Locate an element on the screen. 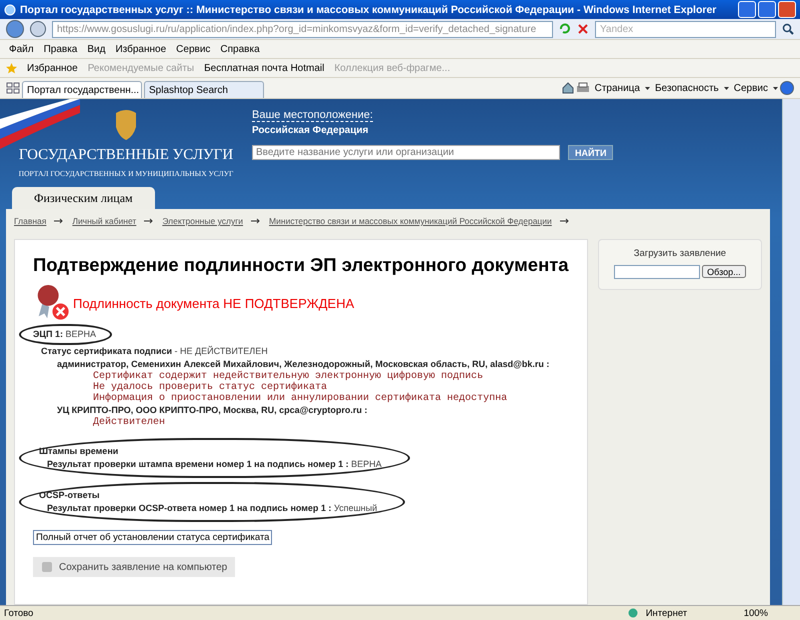  command-menu: Страница is located at coordinates (617, 88).